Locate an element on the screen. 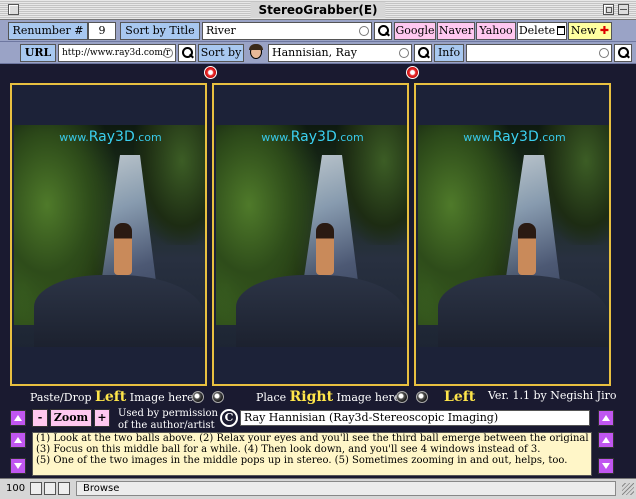 The image size is (636, 499). plus-icon: ✚ is located at coordinates (604, 30).